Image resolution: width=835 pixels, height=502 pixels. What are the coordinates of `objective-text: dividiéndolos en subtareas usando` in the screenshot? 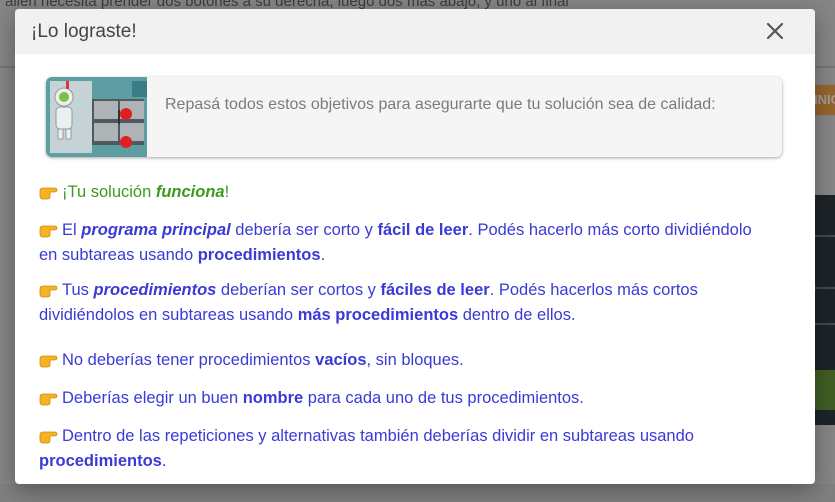 It's located at (168, 315).